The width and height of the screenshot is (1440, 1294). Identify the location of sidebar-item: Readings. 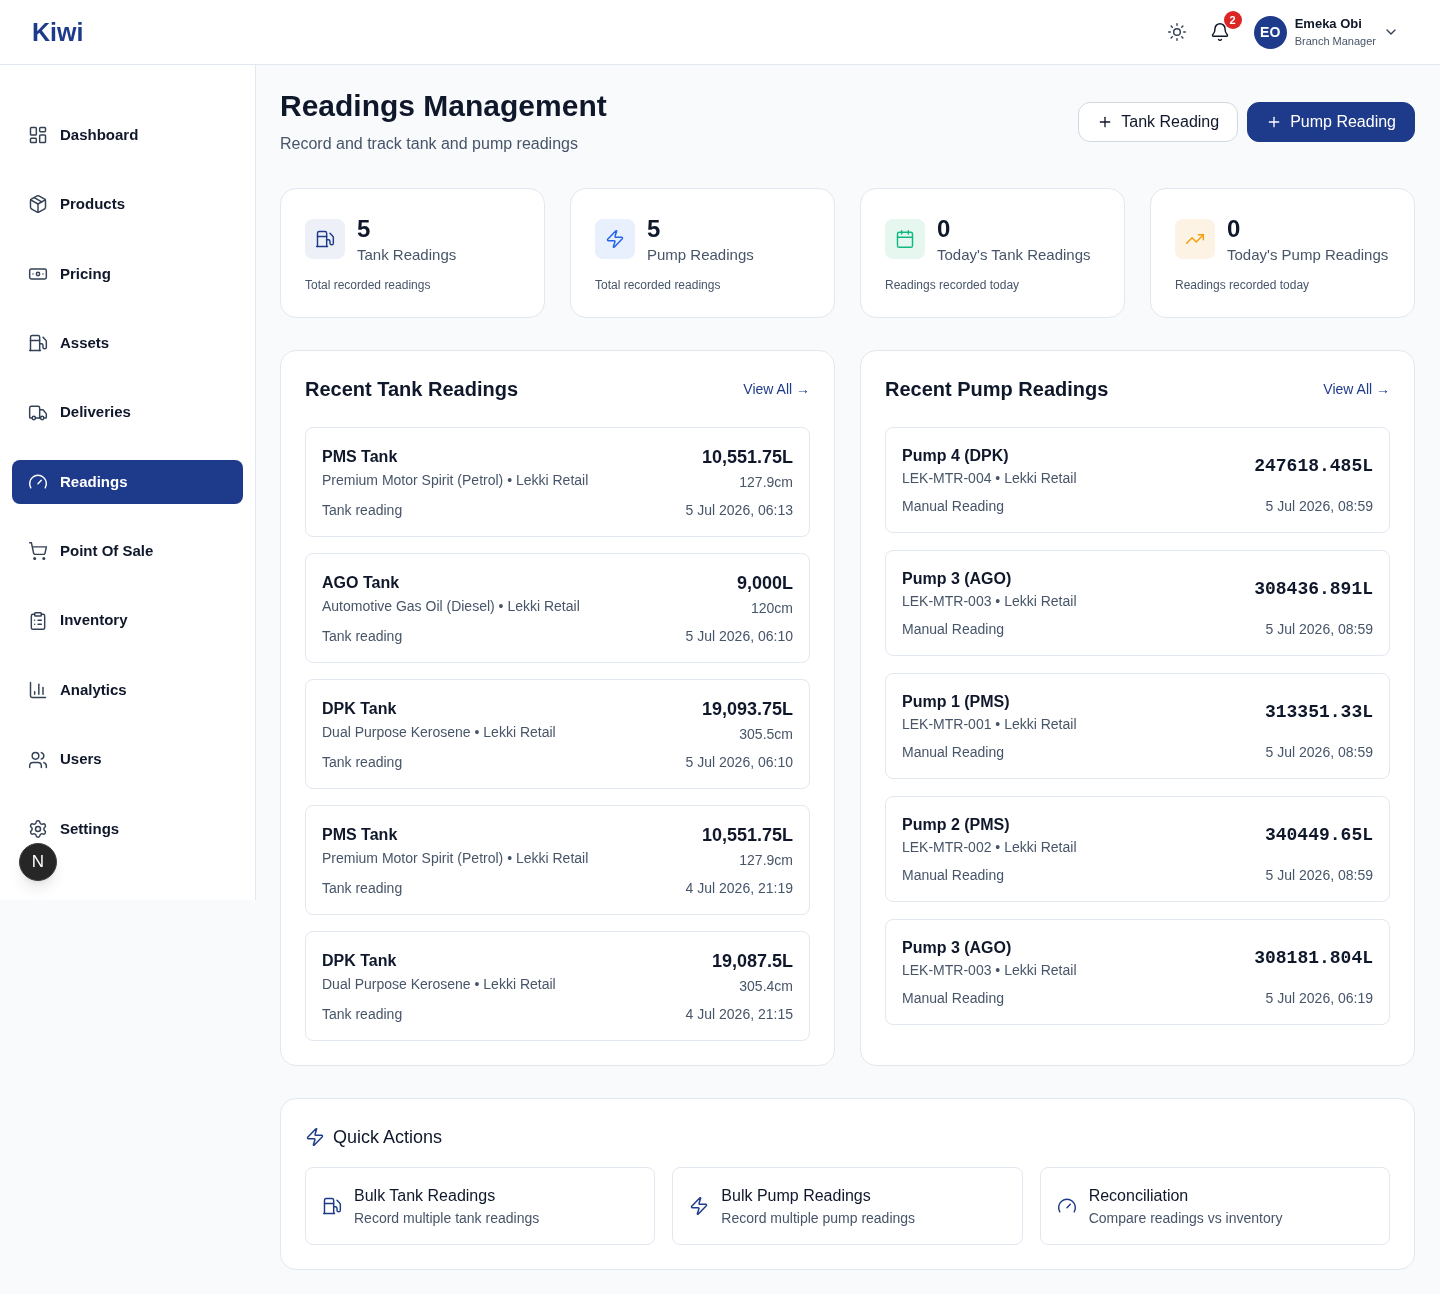
(127, 481).